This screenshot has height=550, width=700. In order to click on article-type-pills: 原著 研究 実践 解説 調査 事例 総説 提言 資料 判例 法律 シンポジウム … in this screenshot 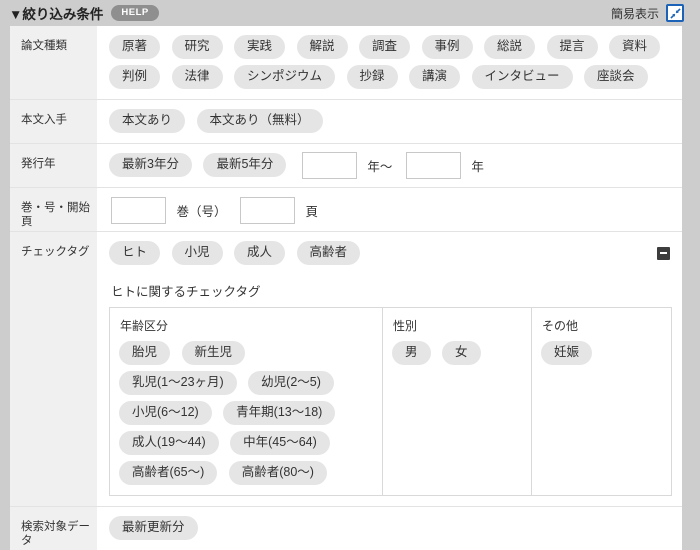, I will do `click(389, 62)`.